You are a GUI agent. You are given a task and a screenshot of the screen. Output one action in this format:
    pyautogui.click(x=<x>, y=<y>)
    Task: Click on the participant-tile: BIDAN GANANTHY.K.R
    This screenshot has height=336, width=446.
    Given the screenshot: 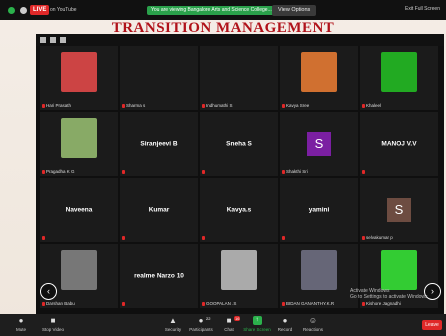 What is the action you would take?
    pyautogui.click(x=319, y=276)
    